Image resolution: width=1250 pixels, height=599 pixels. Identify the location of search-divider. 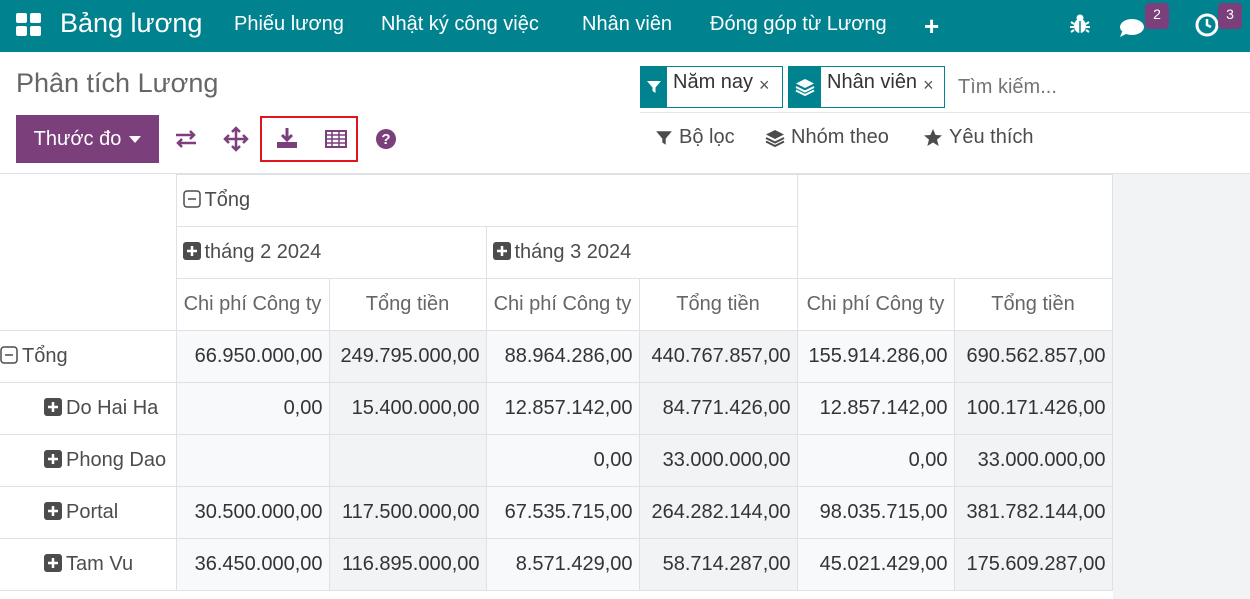
(945, 112).